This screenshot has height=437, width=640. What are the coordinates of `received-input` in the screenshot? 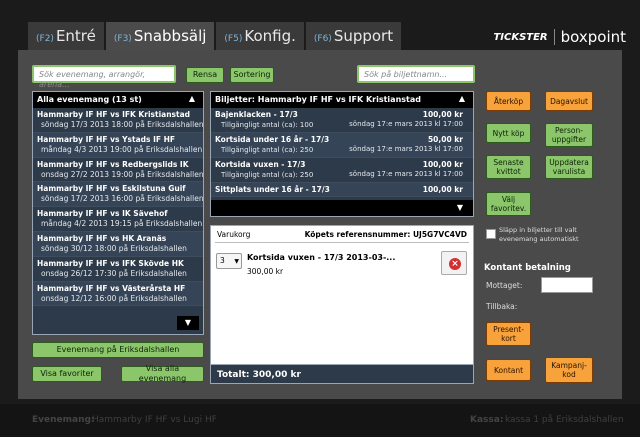 It's located at (567, 285).